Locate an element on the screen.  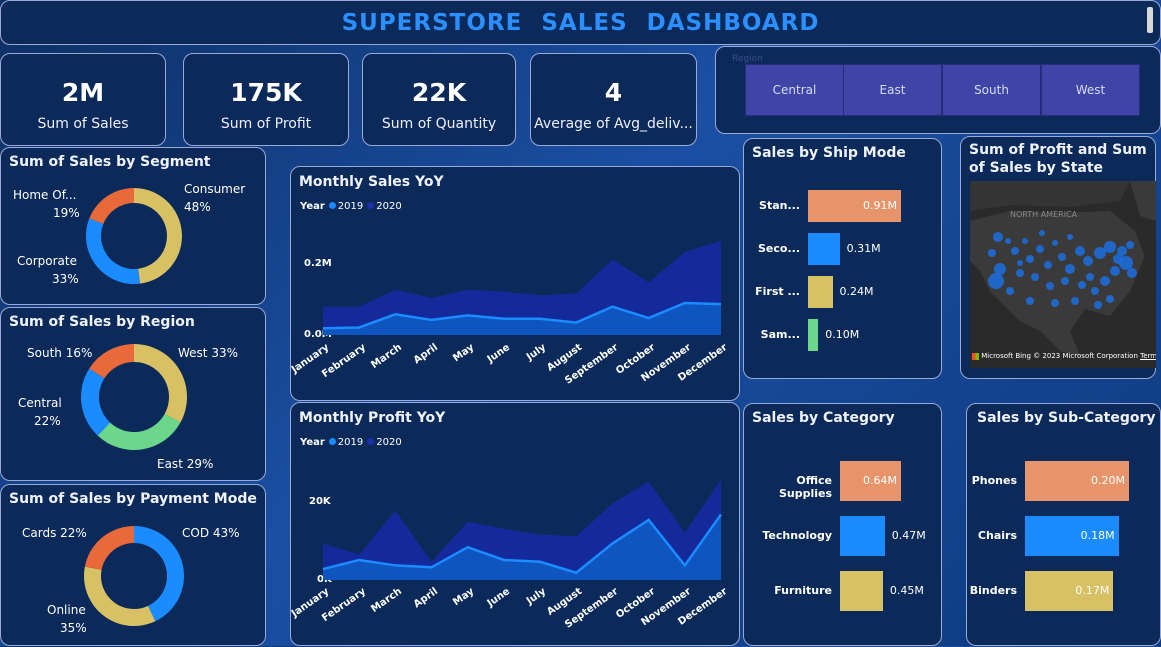
bar-value-label: 0.18M is located at coordinates (1097, 535).